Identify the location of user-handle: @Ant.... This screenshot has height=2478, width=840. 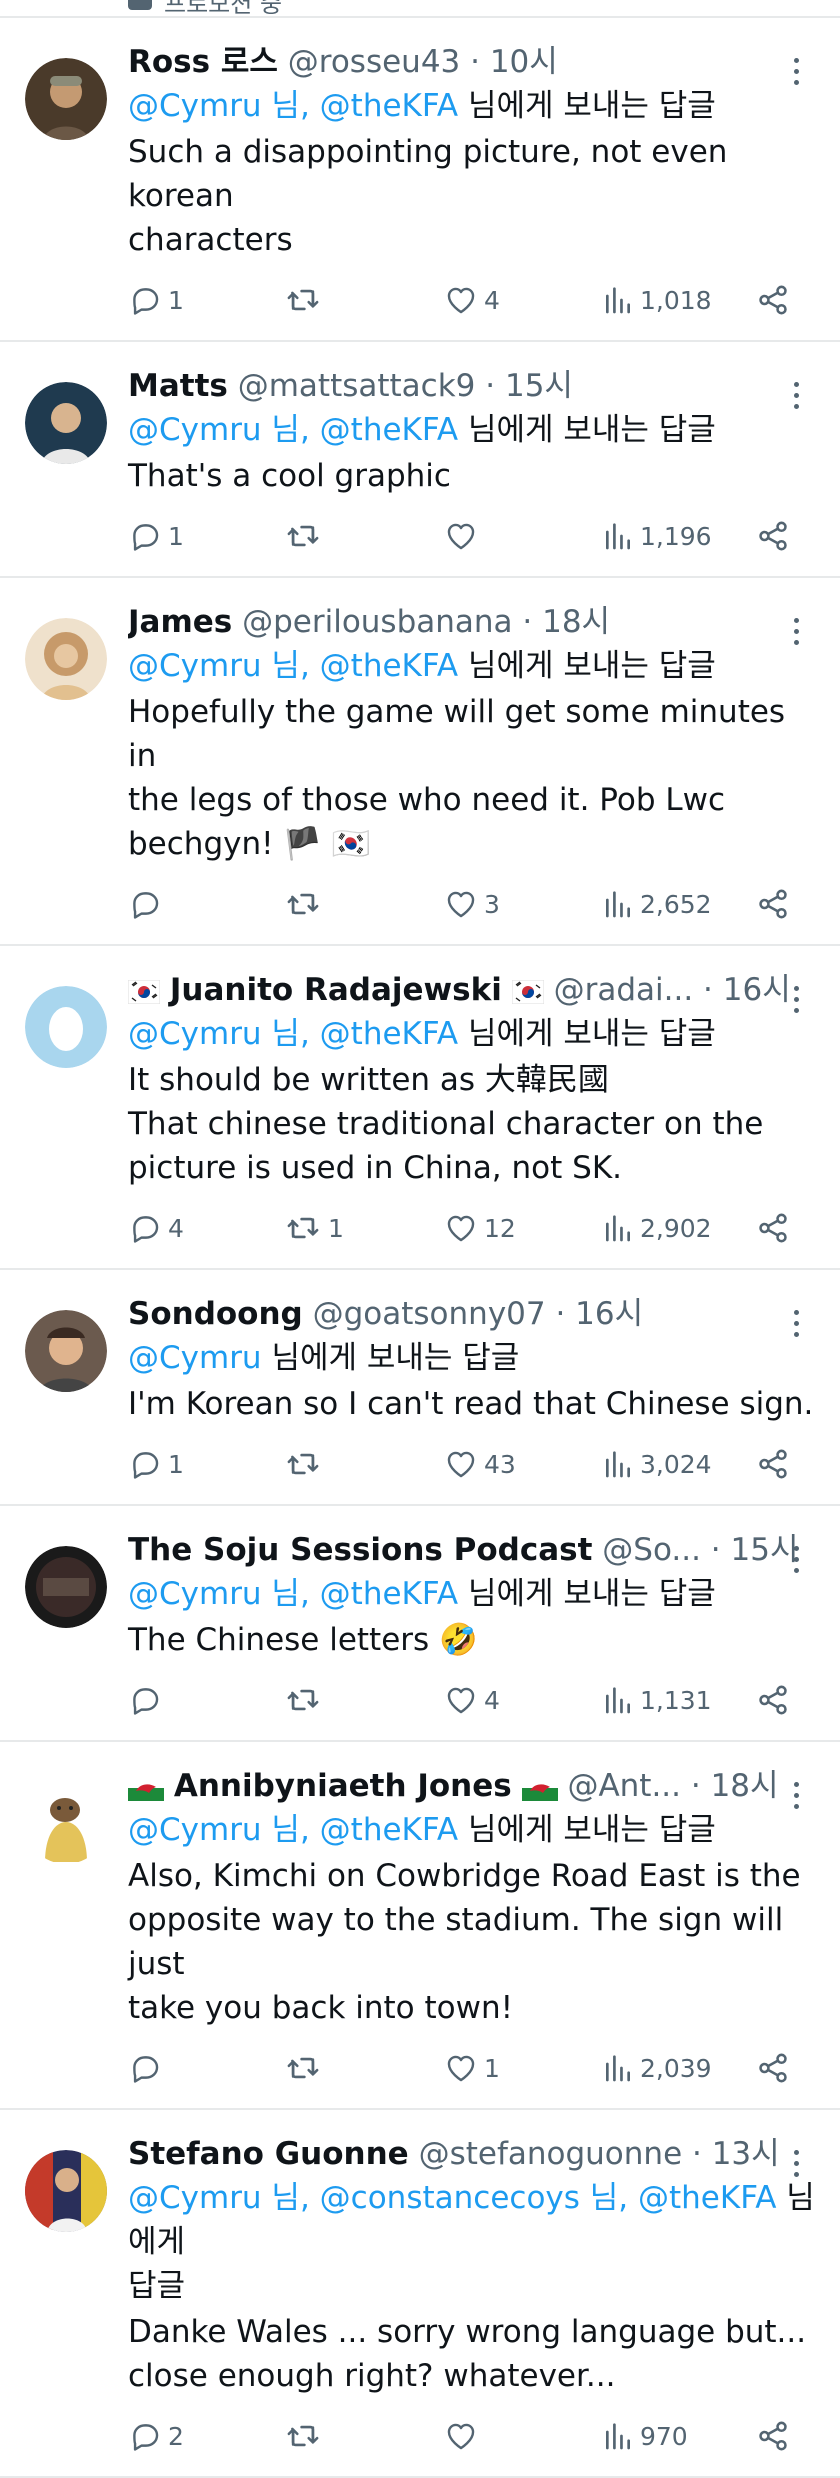
(624, 1786).